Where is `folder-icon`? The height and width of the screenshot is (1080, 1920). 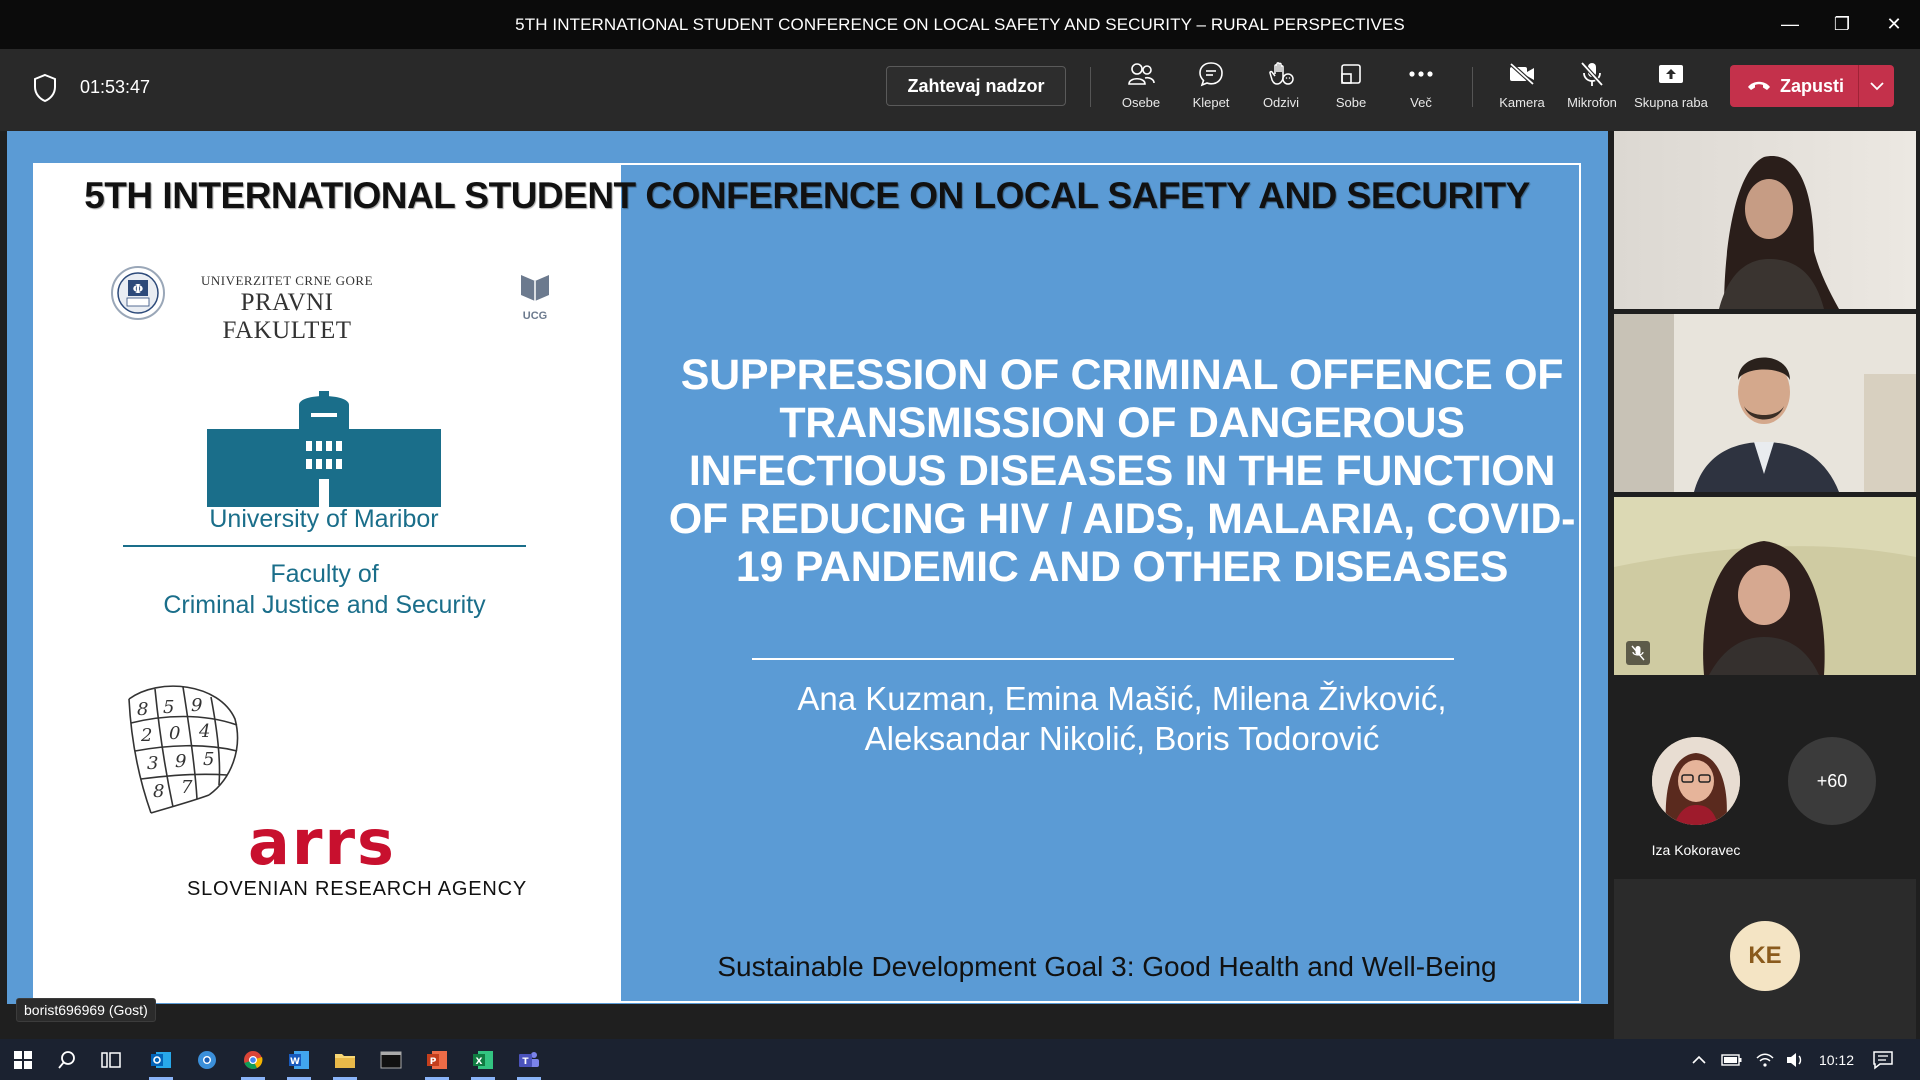
folder-icon is located at coordinates (345, 1061).